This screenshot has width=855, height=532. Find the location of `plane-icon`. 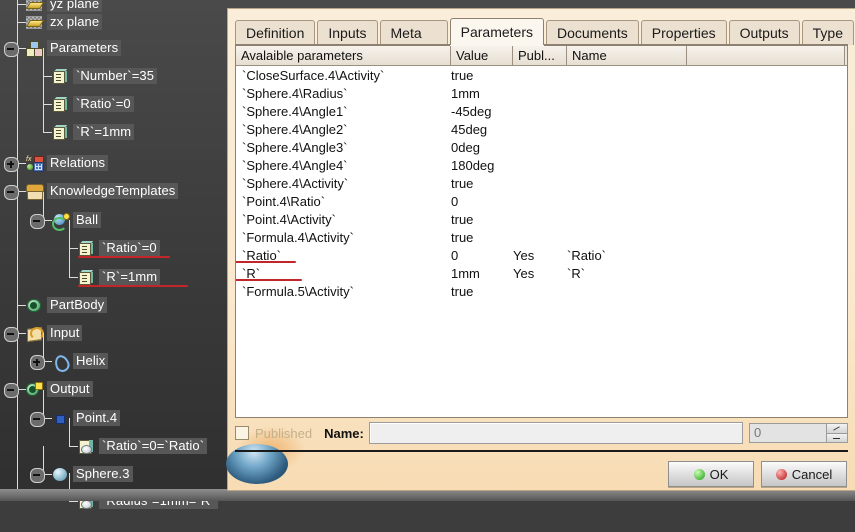

plane-icon is located at coordinates (35, 6).